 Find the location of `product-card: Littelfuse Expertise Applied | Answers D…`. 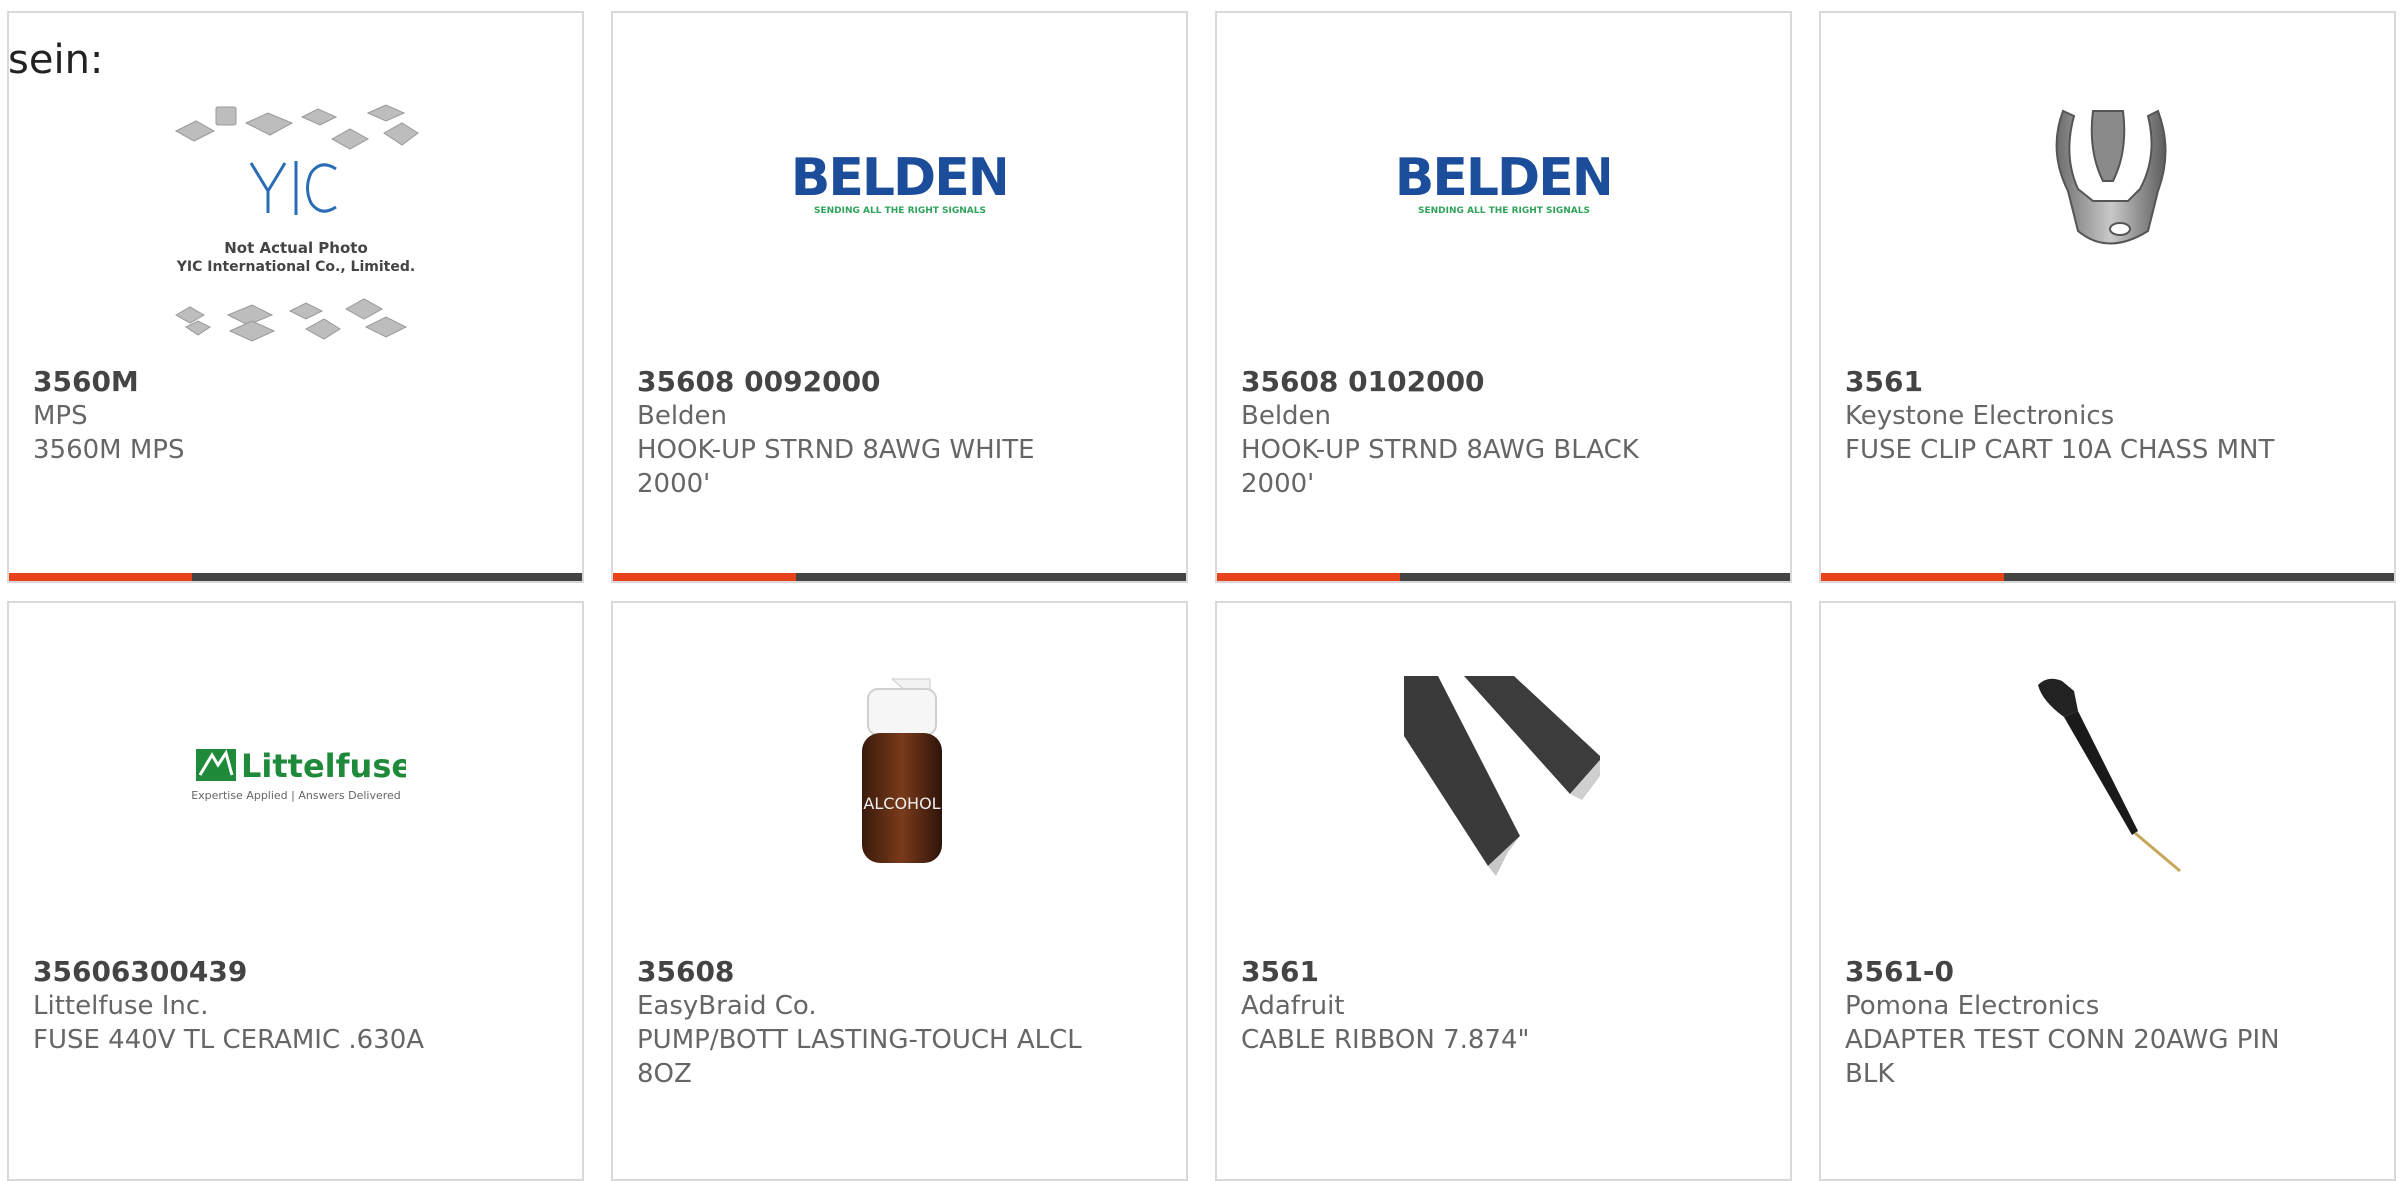

product-card: Littelfuse Expertise Applied | Answers D… is located at coordinates (295, 891).